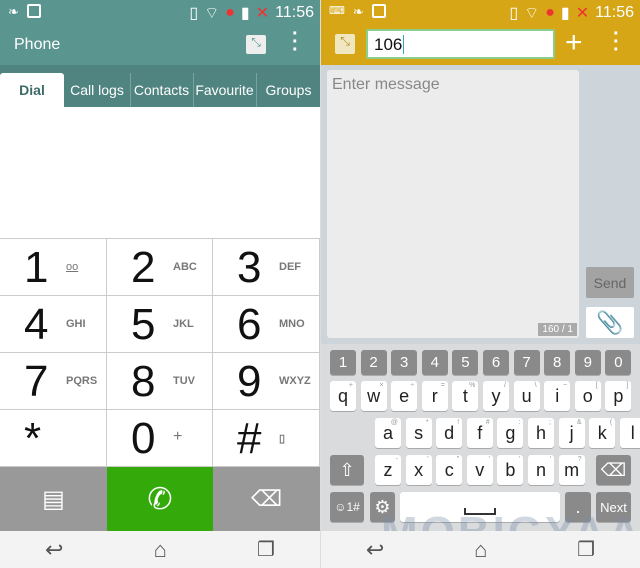 The width and height of the screenshot is (640, 568). Describe the element at coordinates (32, 90) in the screenshot. I see `tab-dial: Dial` at that location.